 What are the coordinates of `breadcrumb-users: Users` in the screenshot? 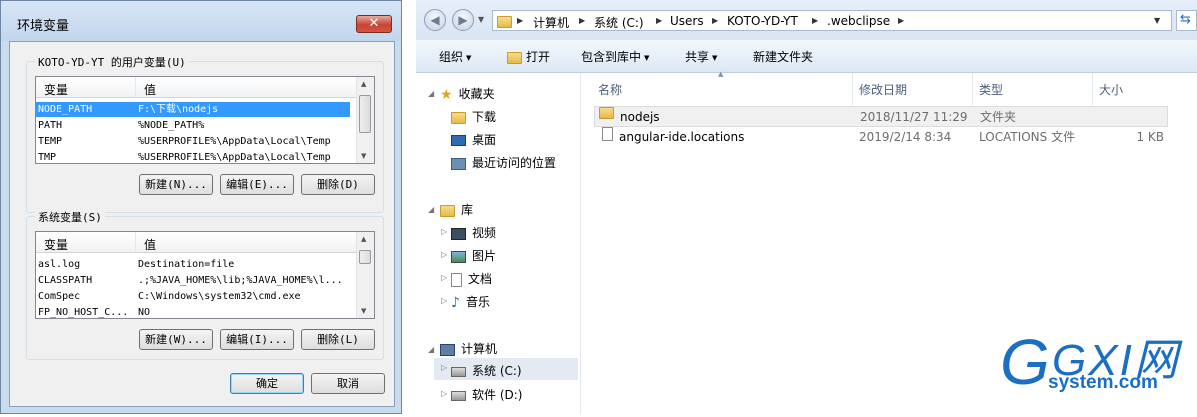 It's located at (687, 21).